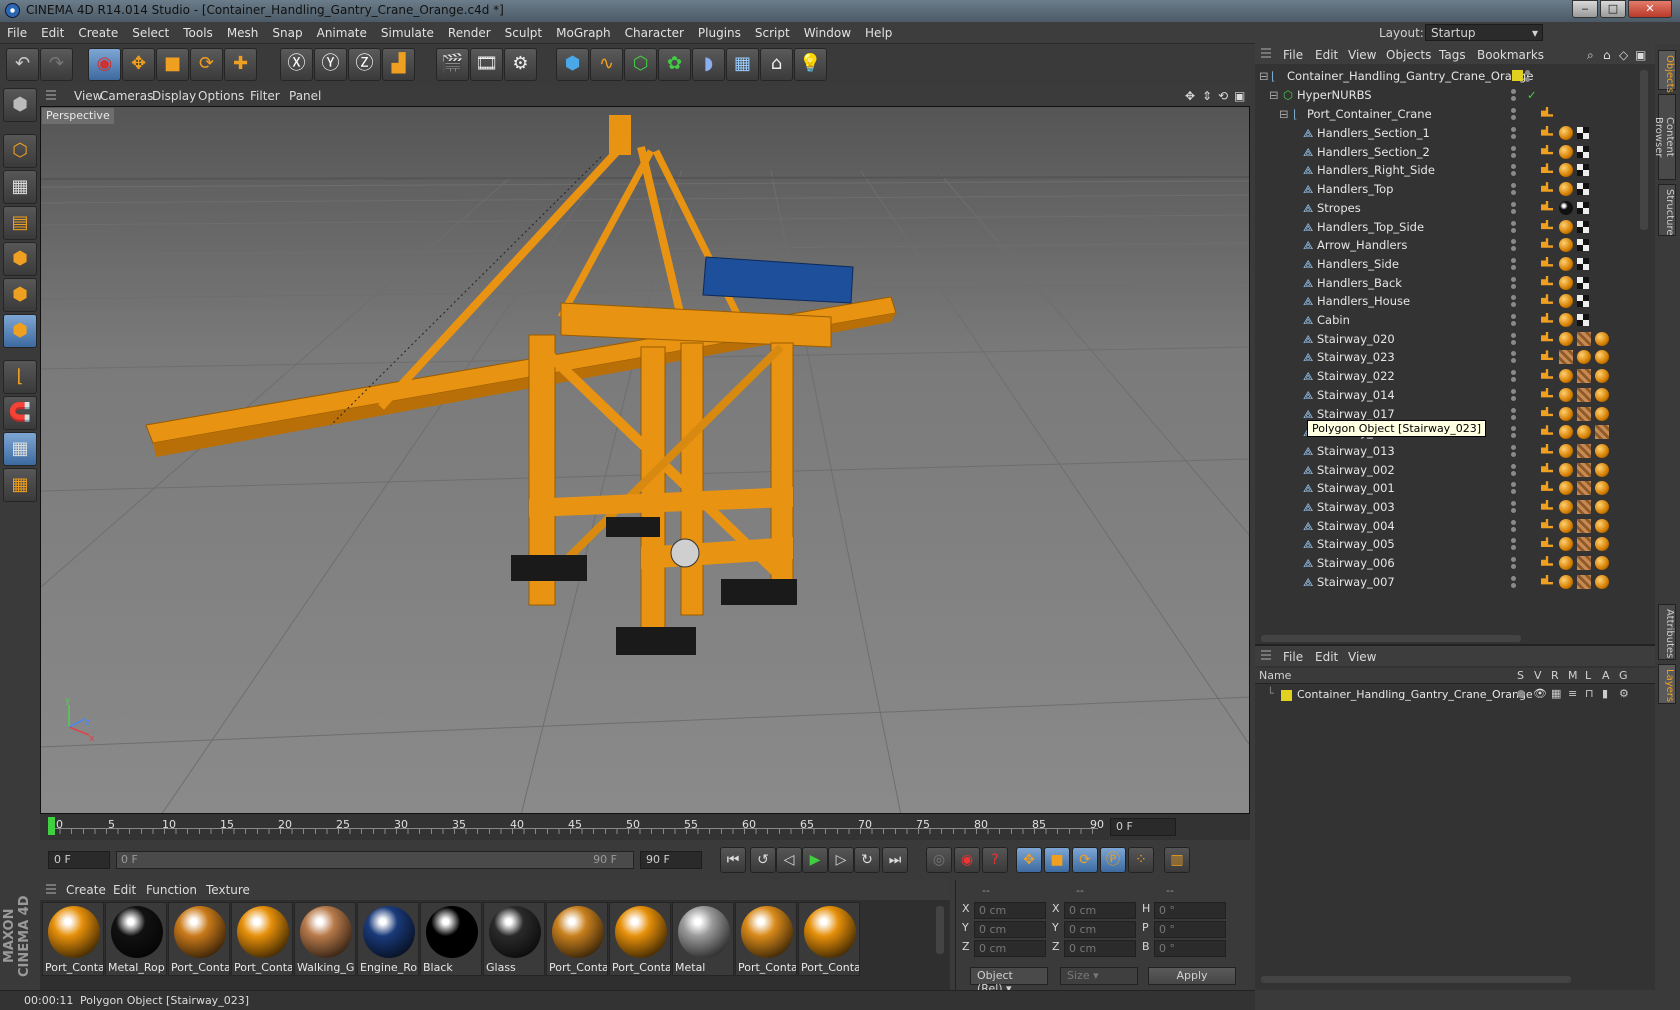  I want to click on material-swatch: Black, so click(451, 939).